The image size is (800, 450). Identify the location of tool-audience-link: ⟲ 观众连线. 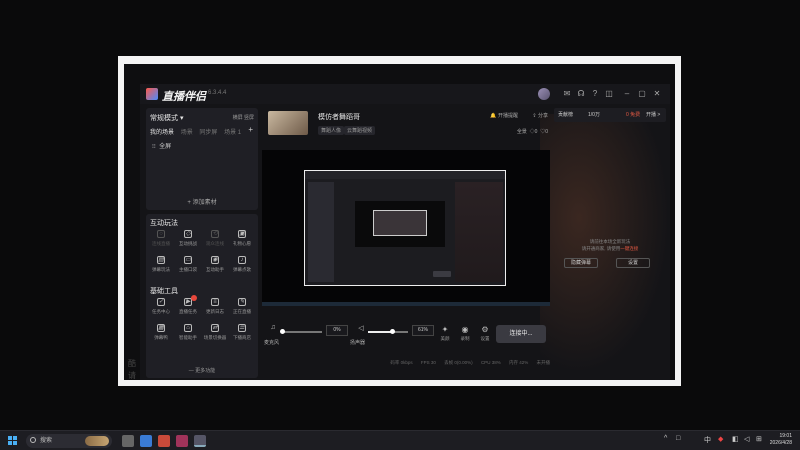
(215, 241).